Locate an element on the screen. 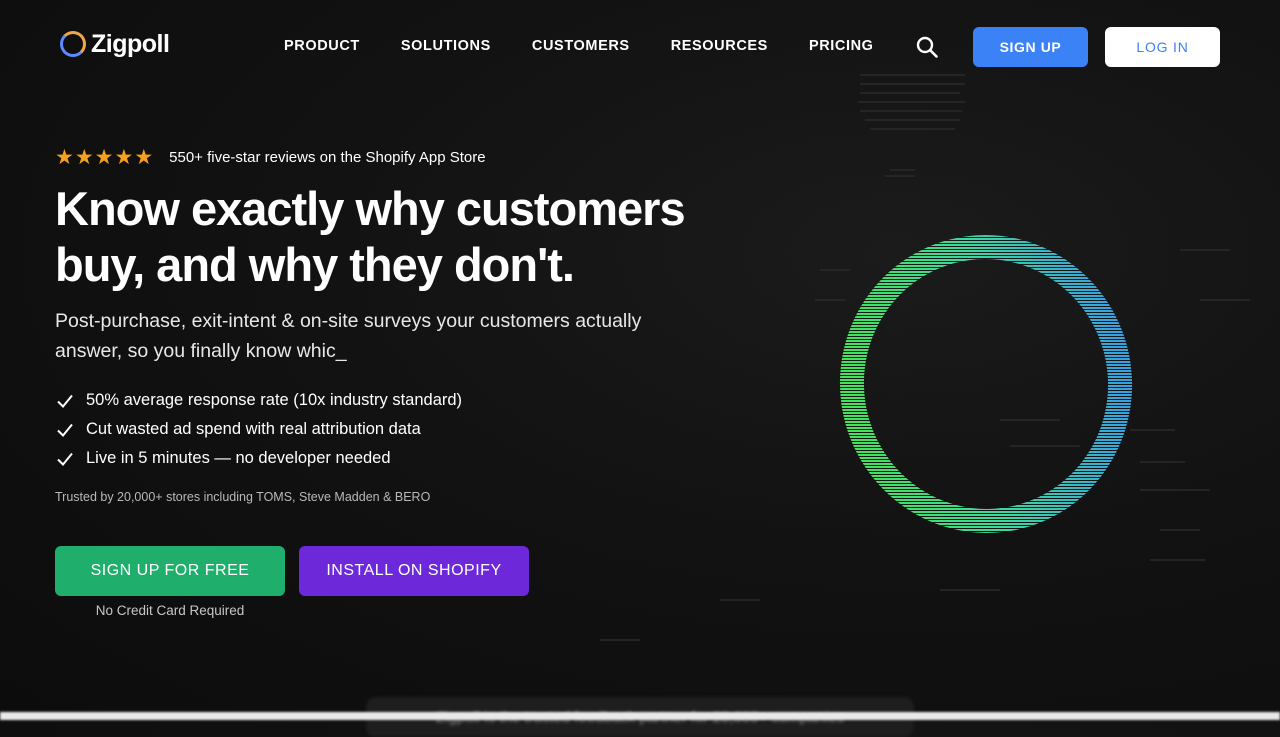  brand-name: Zigpoll is located at coordinates (130, 43).